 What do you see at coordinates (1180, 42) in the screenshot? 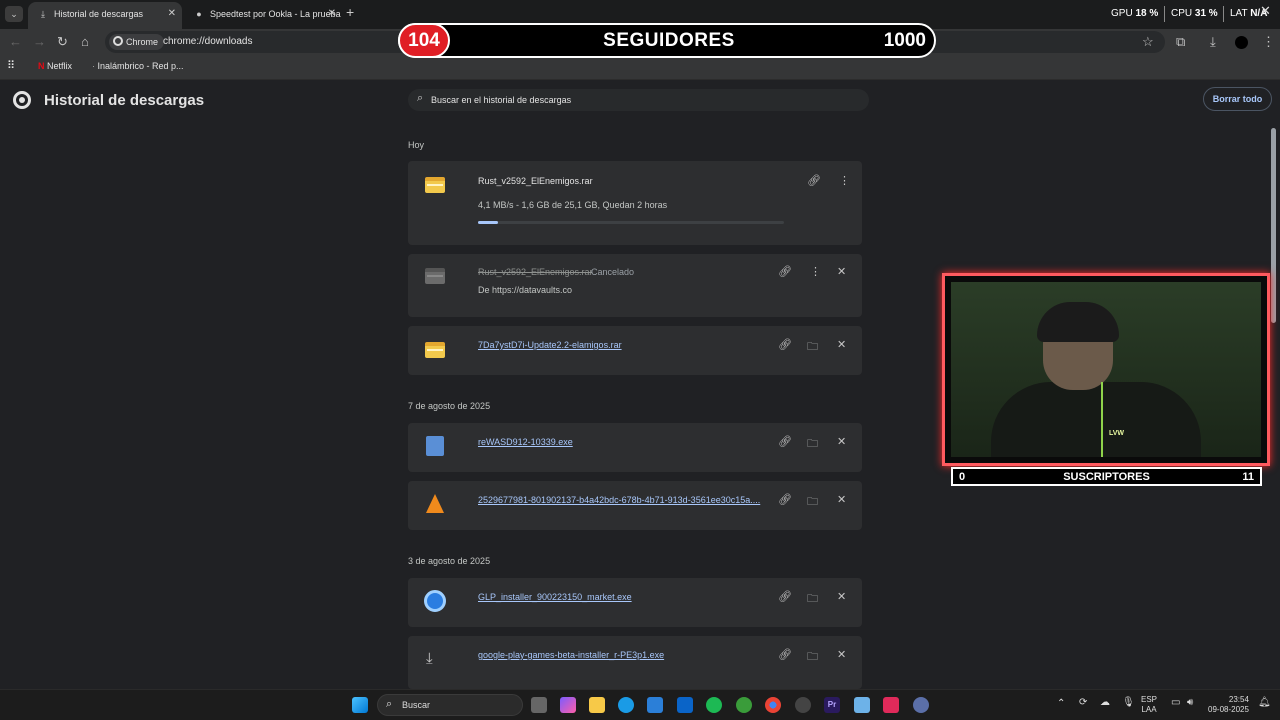
I see `extensions-icon: ⧉` at bounding box center [1180, 42].